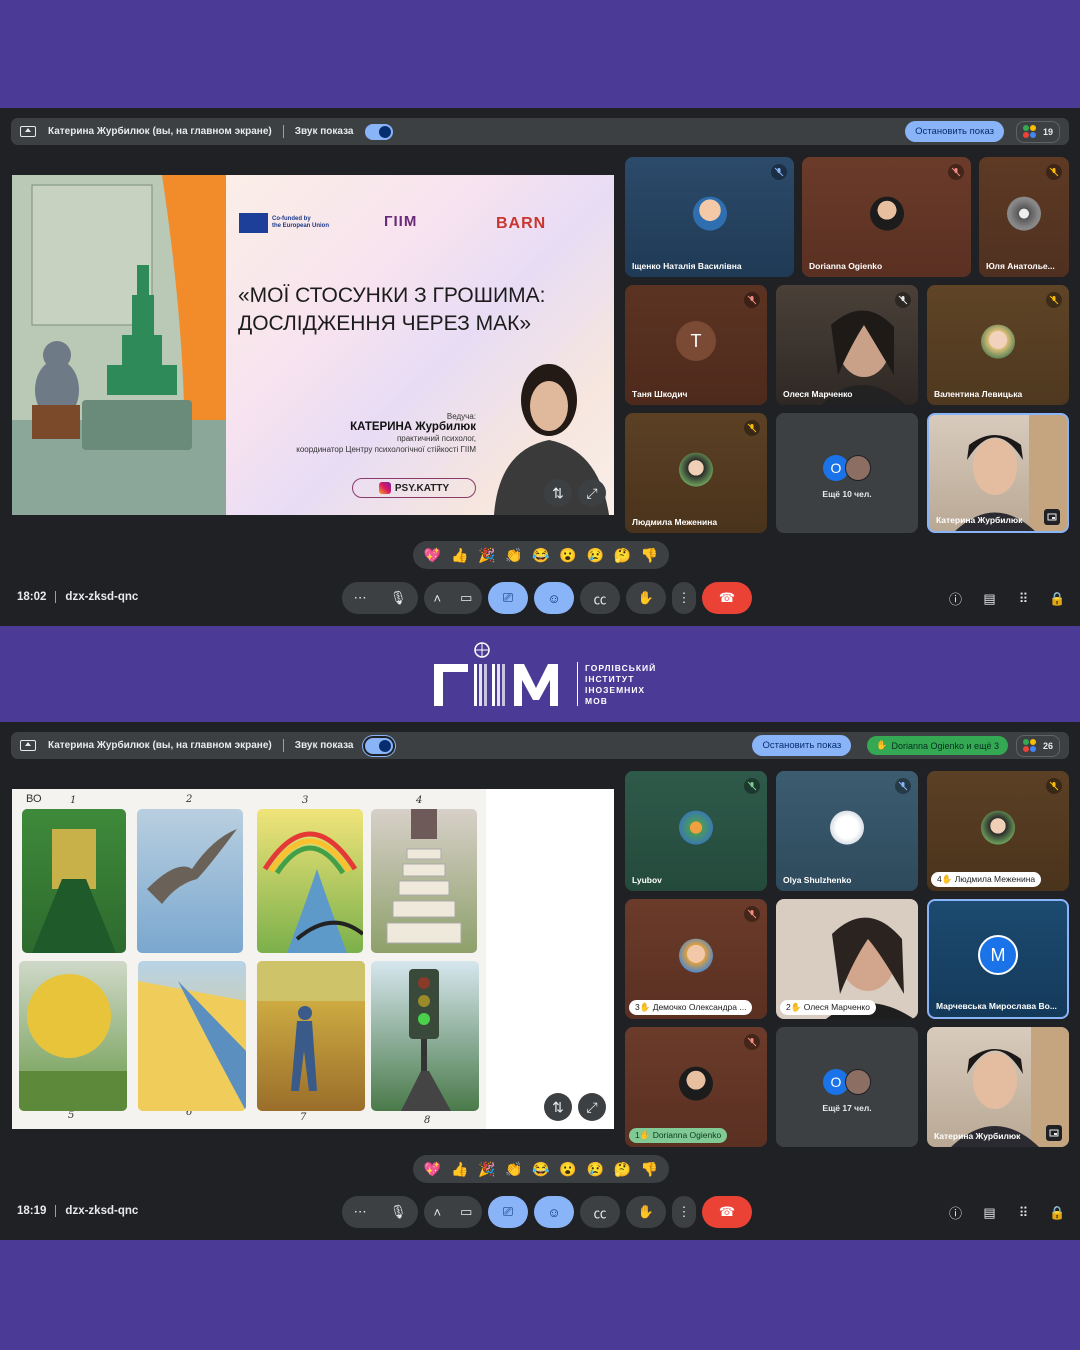 This screenshot has width=1080, height=1350. What do you see at coordinates (886, 217) in the screenshot?
I see `participant-tile: Dorianna Ogienko` at bounding box center [886, 217].